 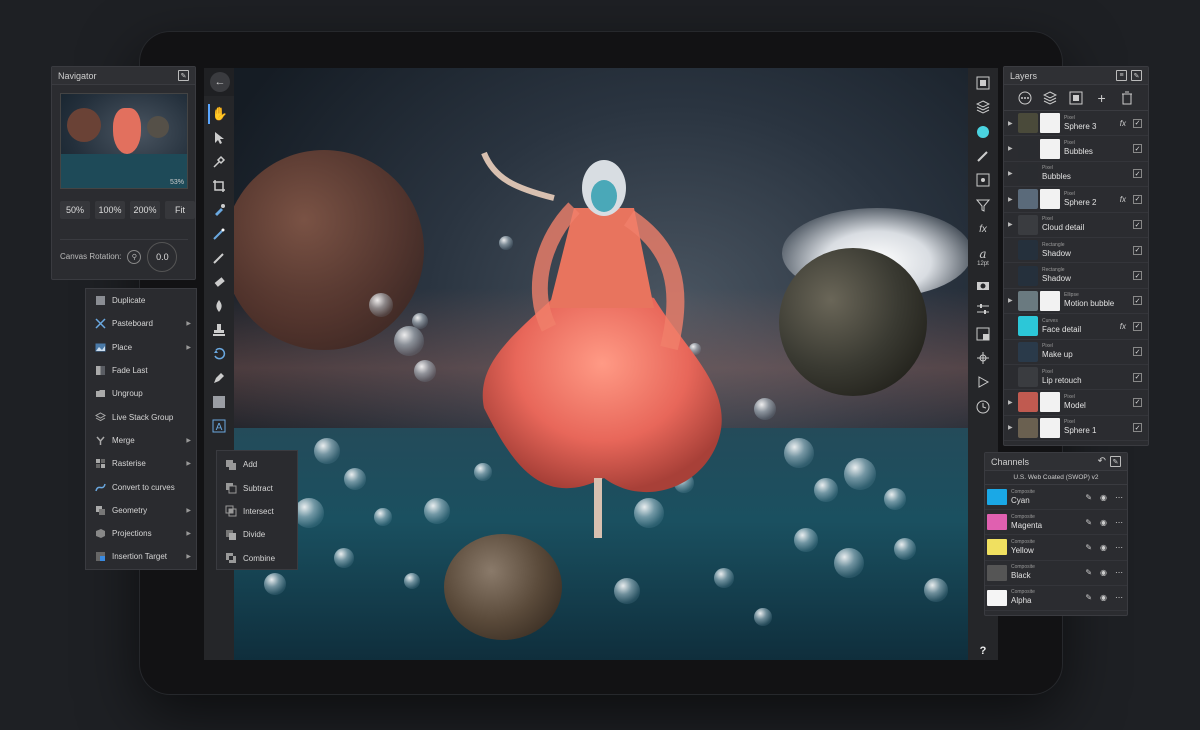 What do you see at coordinates (110, 210) in the screenshot?
I see `zoom-100-button: 100%` at bounding box center [110, 210].